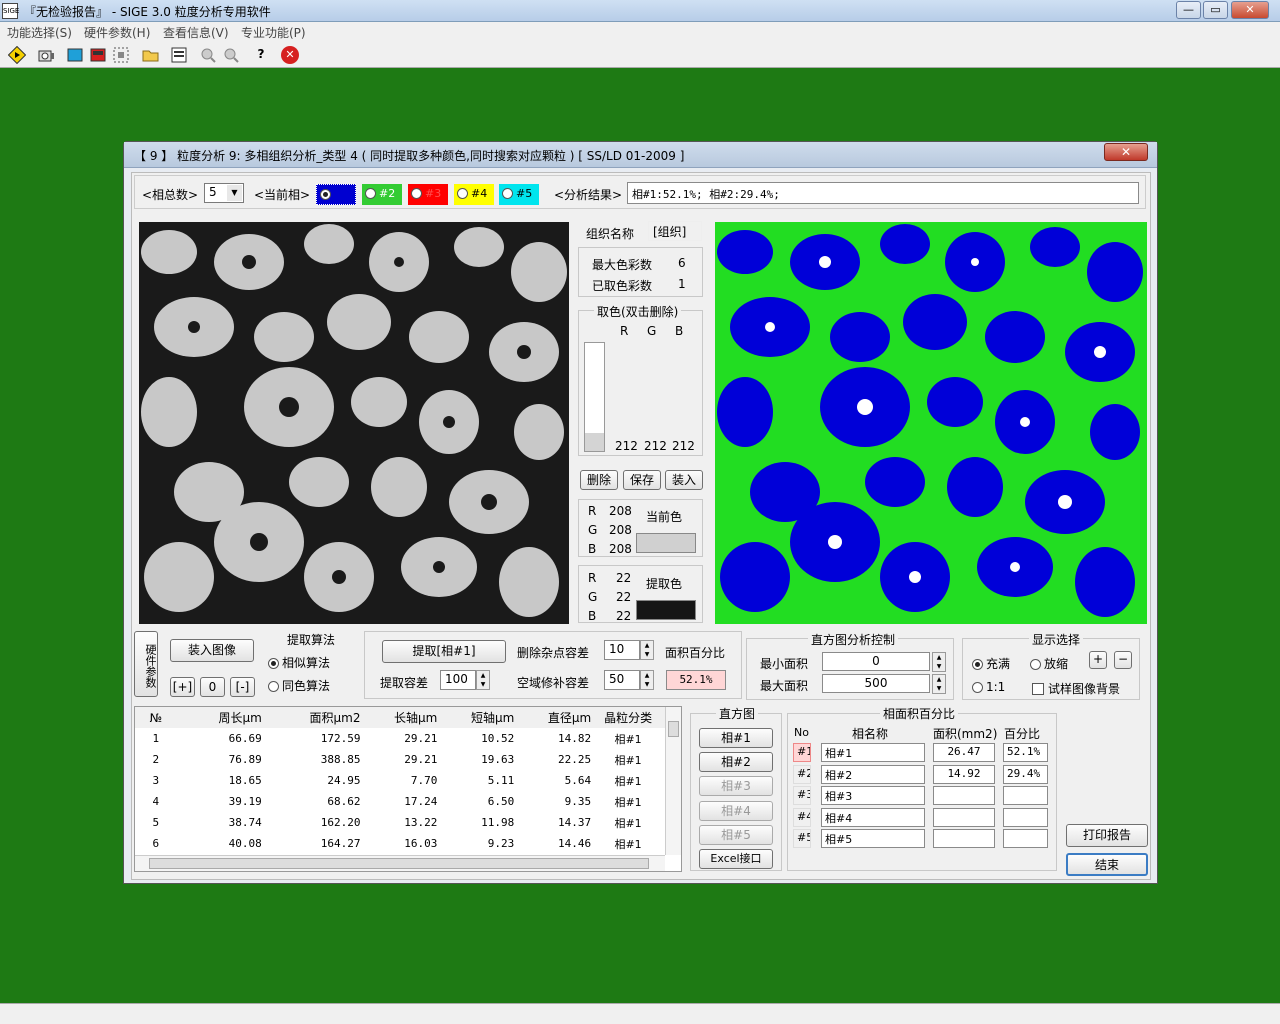 The image size is (1280, 1024). I want to click on open-folder-icon, so click(151, 55).